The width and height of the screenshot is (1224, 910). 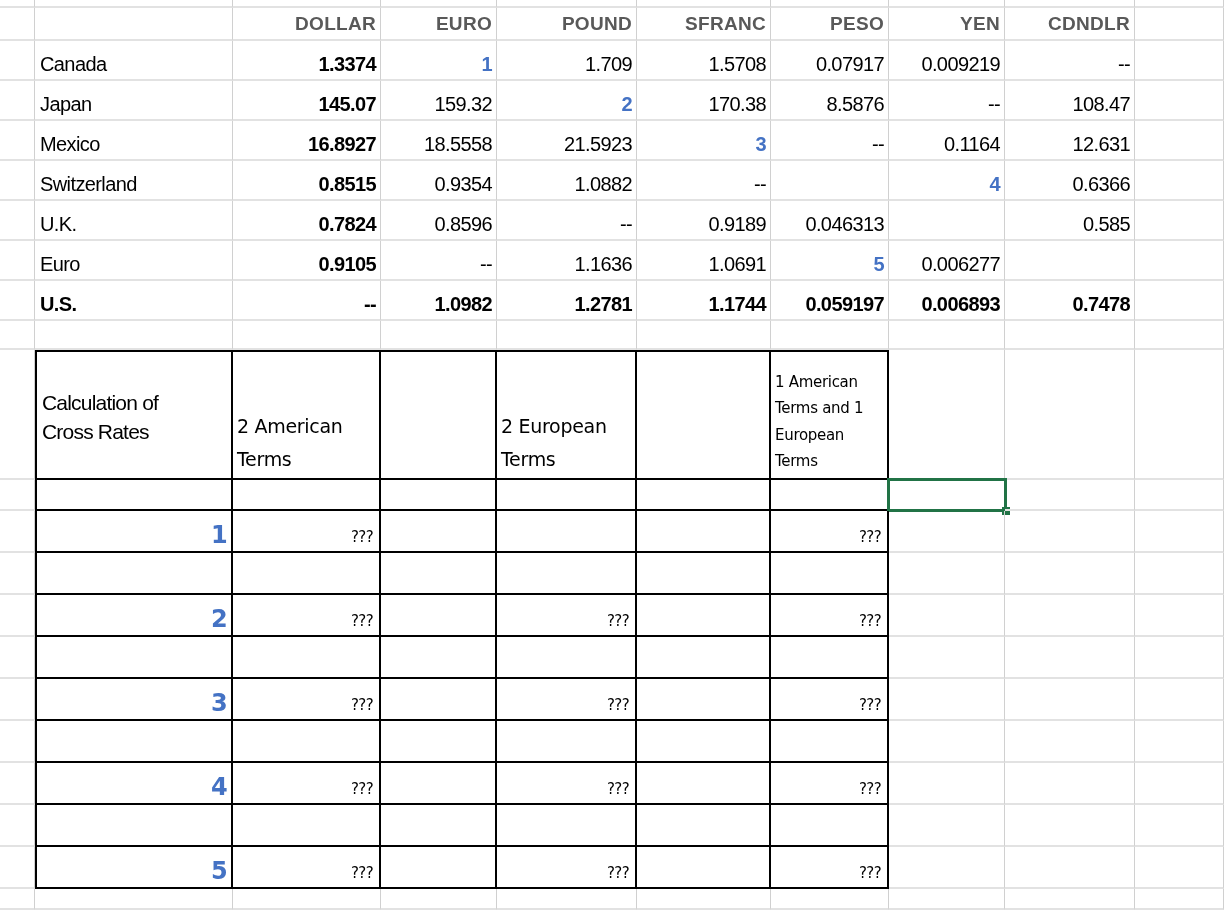 What do you see at coordinates (439, 221) in the screenshot?
I see `table-cell: 0.8596` at bounding box center [439, 221].